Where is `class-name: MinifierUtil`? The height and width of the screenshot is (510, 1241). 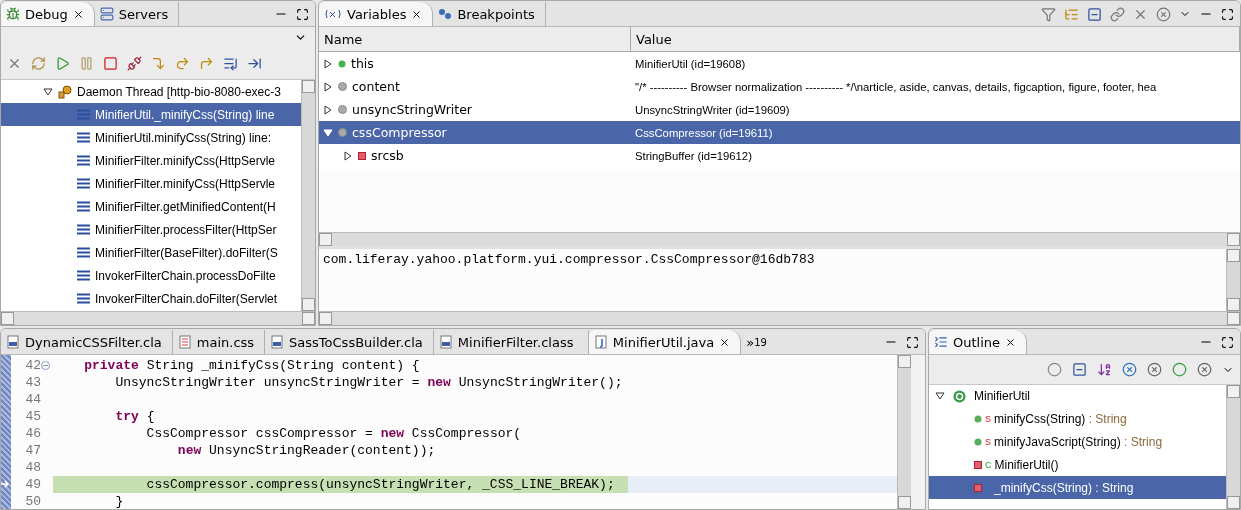 class-name: MinifierUtil is located at coordinates (1002, 396).